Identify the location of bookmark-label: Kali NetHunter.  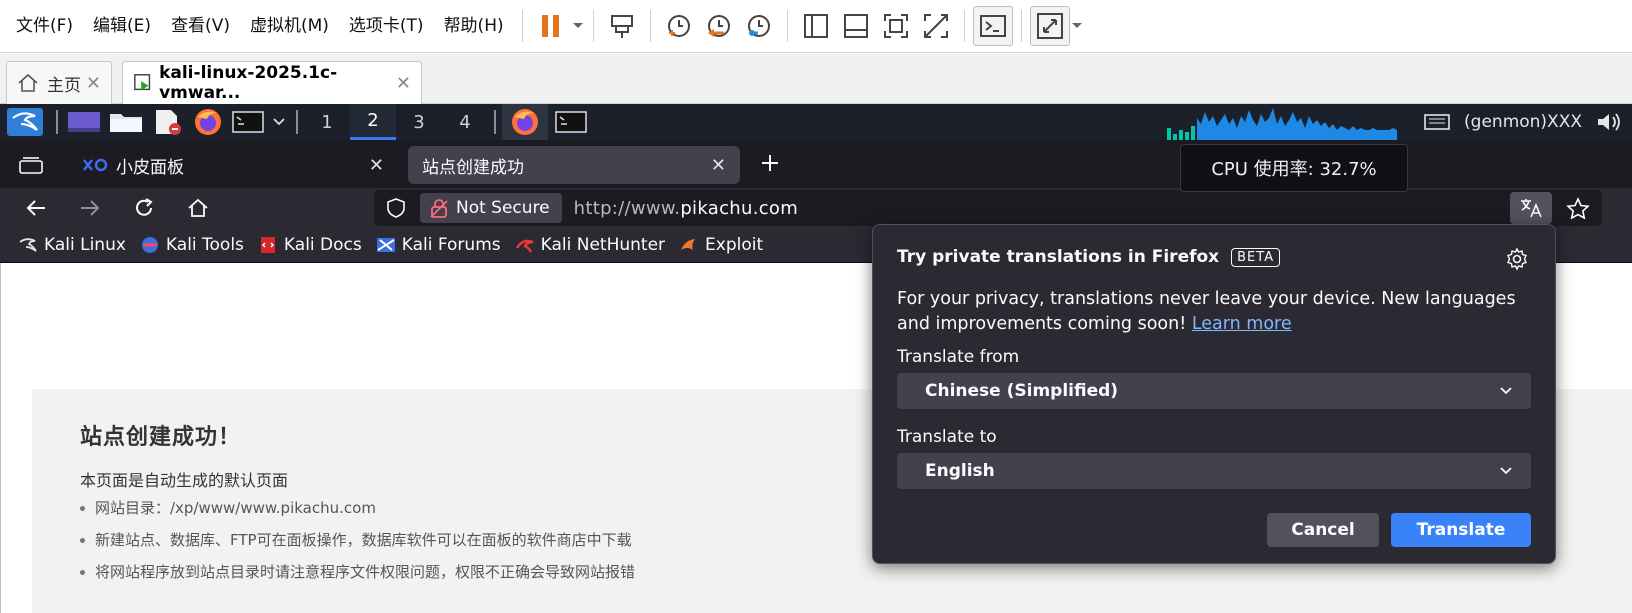
(603, 245).